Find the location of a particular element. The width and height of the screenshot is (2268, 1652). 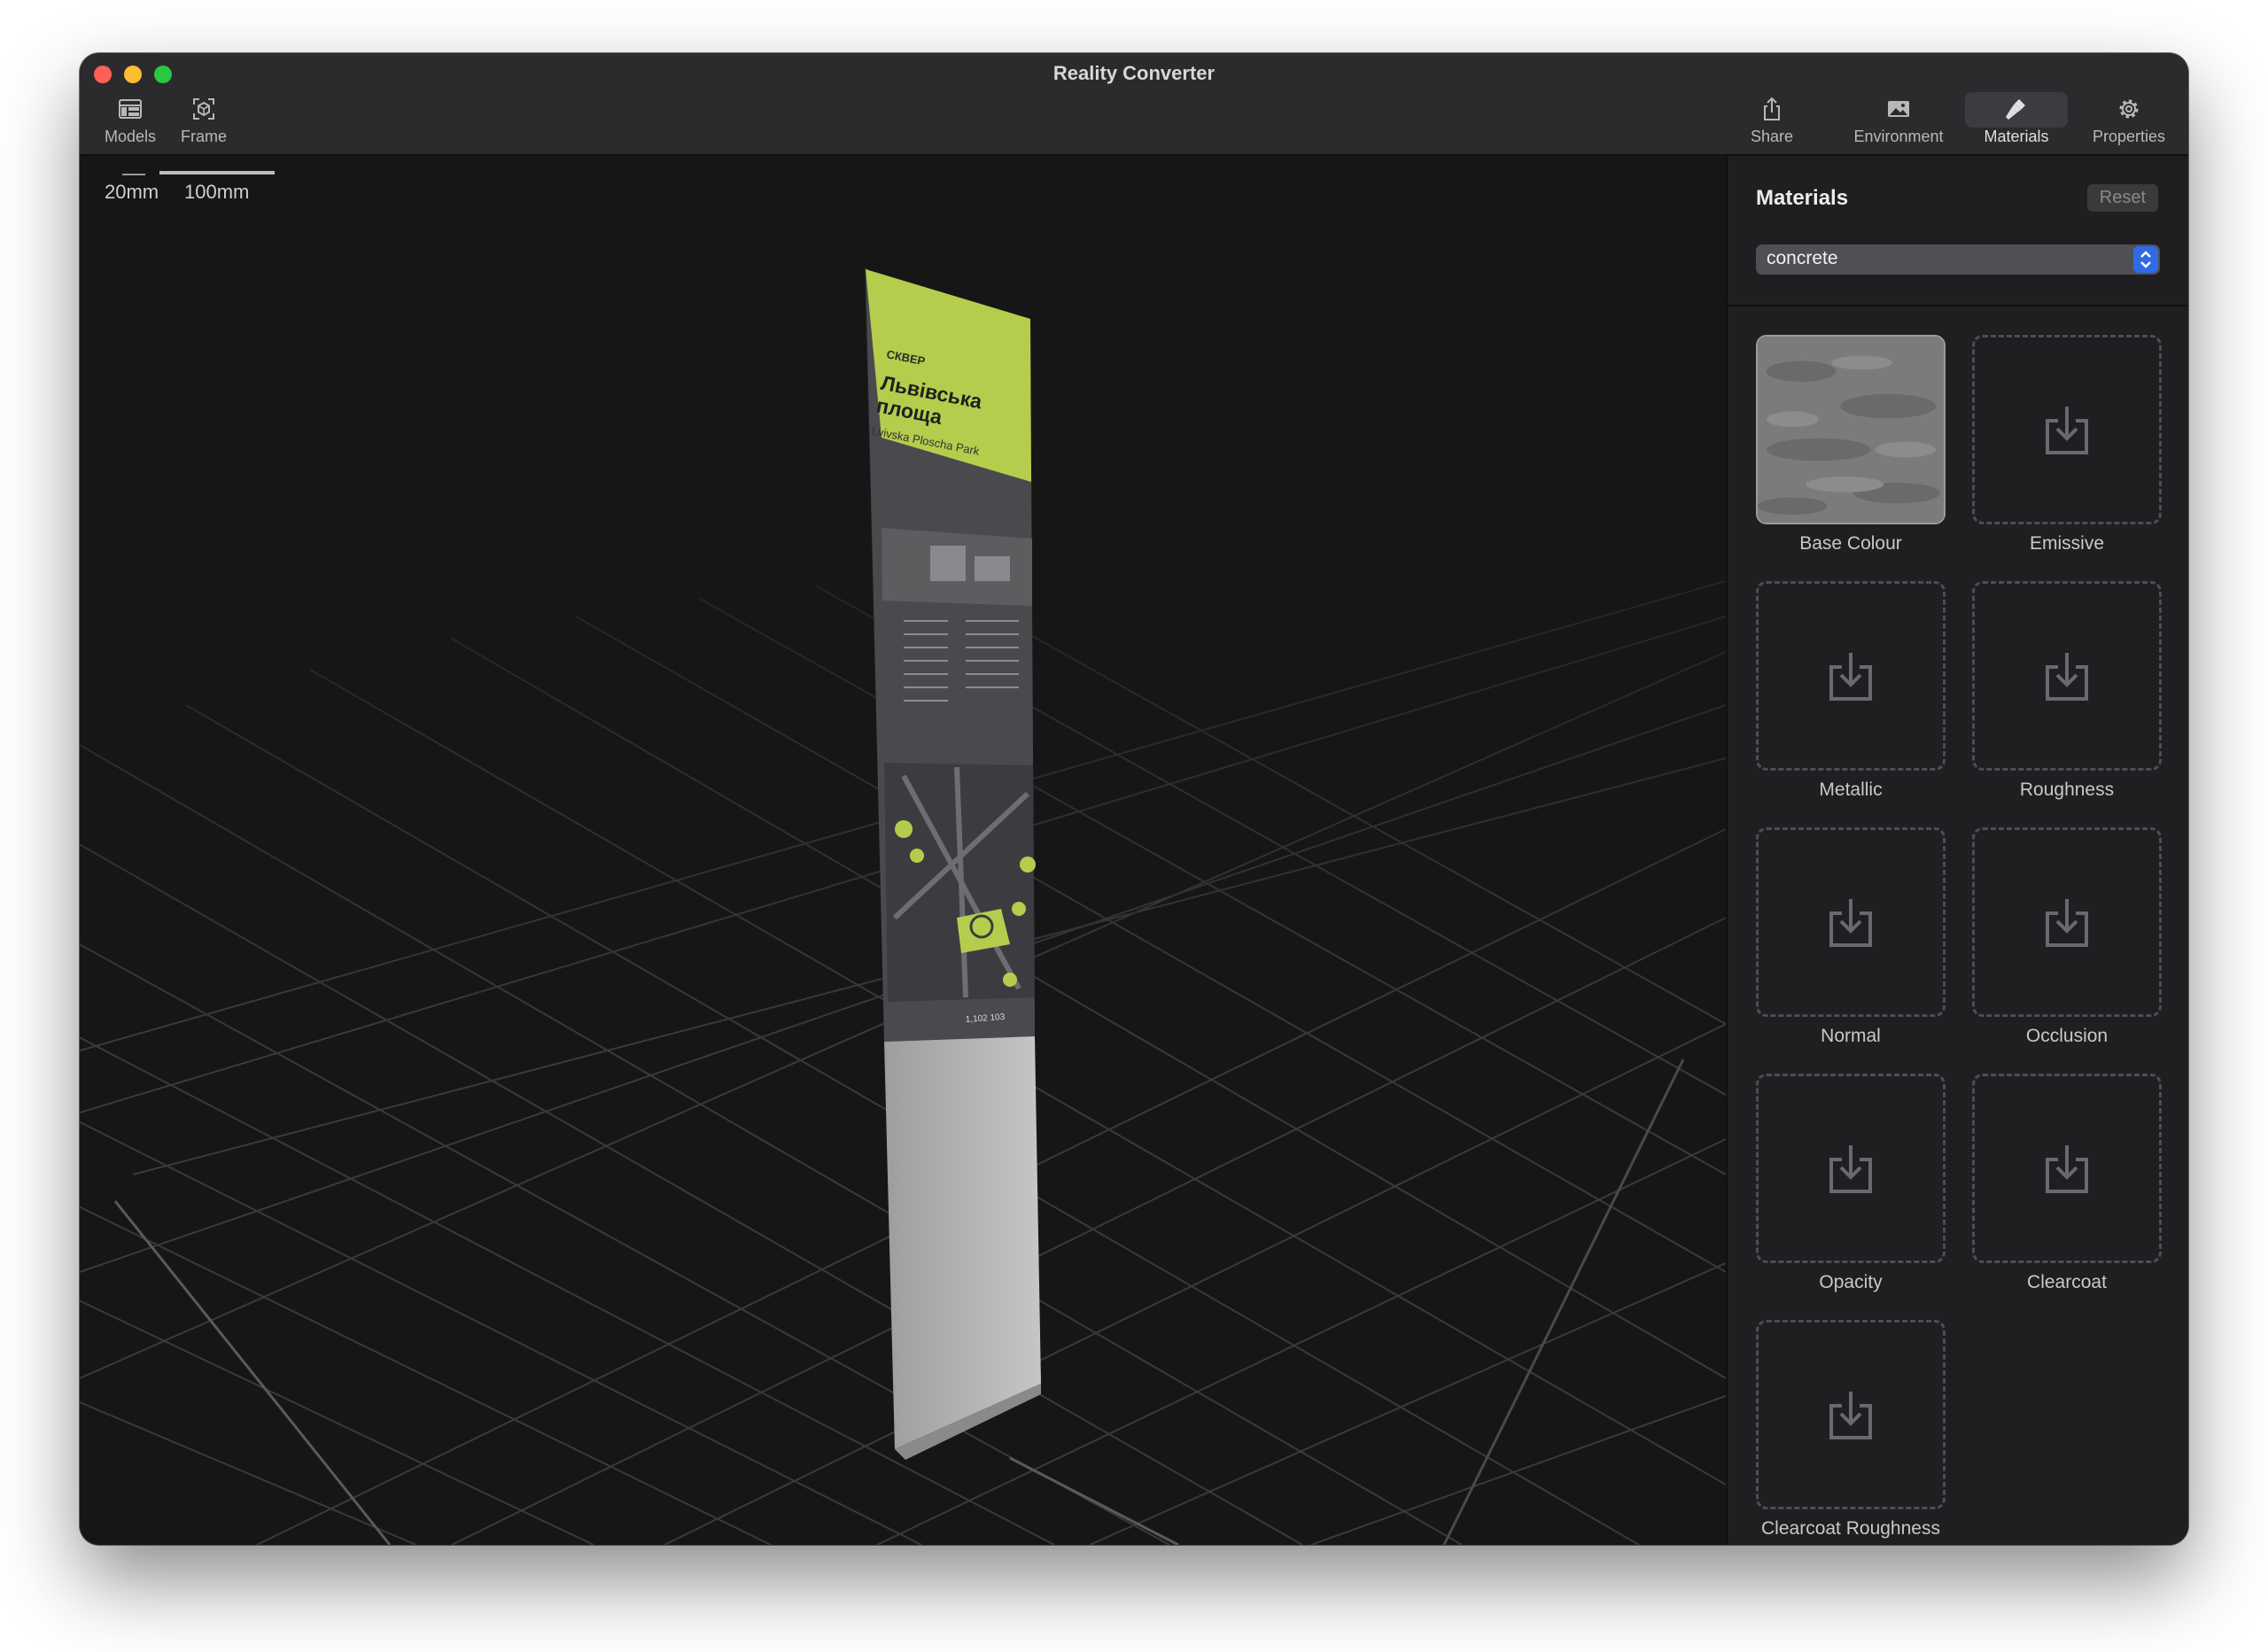

roughness-drop-zone is located at coordinates (2067, 676).